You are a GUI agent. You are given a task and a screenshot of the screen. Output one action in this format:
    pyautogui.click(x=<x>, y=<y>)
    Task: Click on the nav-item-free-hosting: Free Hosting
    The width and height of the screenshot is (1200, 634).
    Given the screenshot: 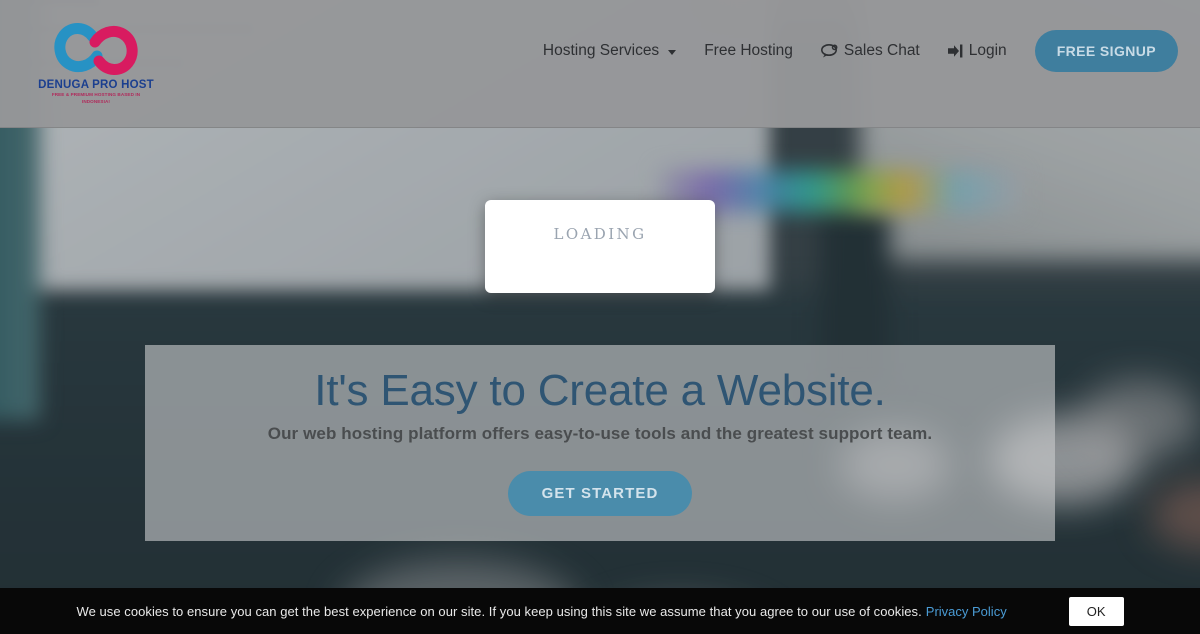 What is the action you would take?
    pyautogui.click(x=748, y=51)
    